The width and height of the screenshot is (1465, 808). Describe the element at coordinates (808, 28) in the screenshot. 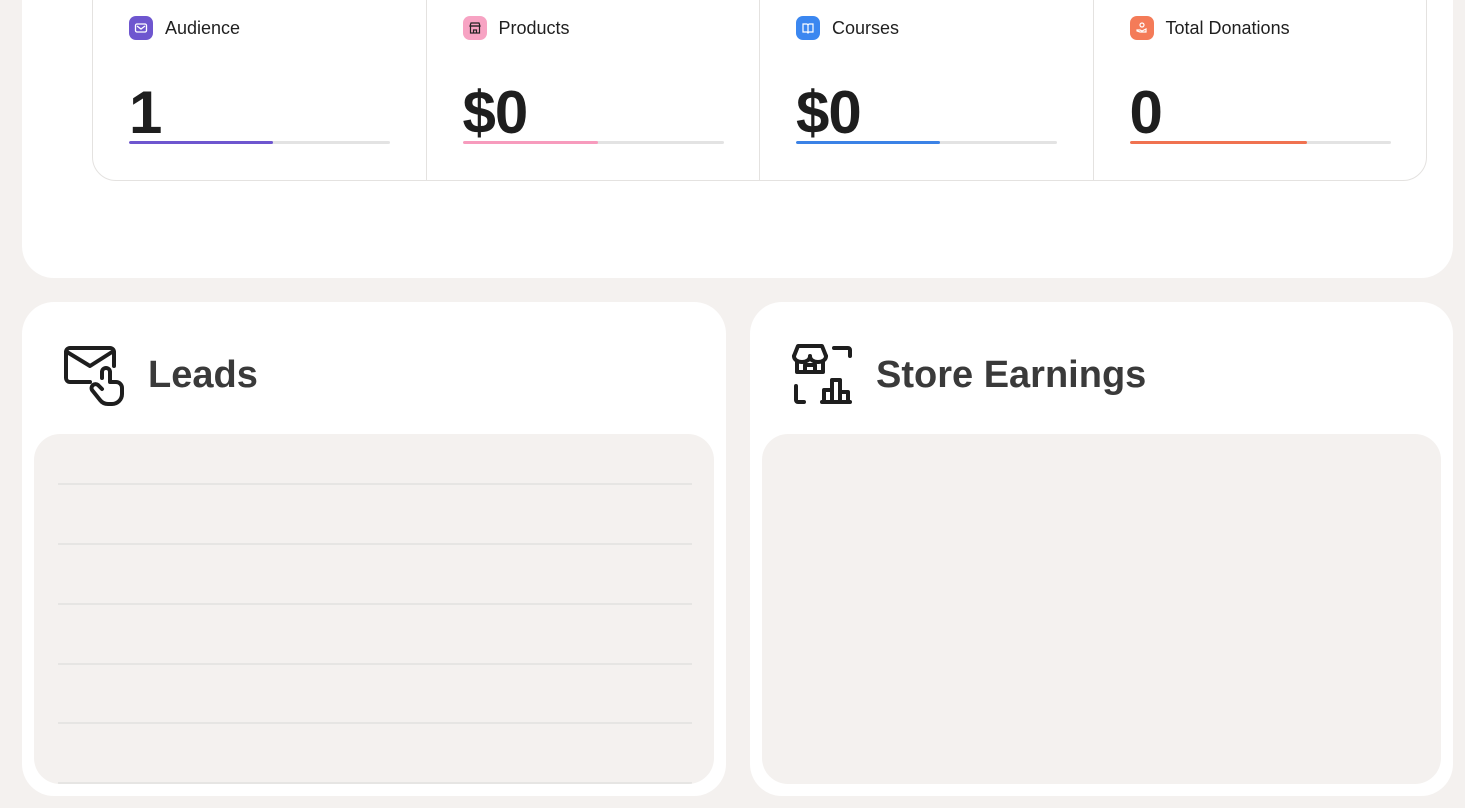

I see `book-icon` at that location.